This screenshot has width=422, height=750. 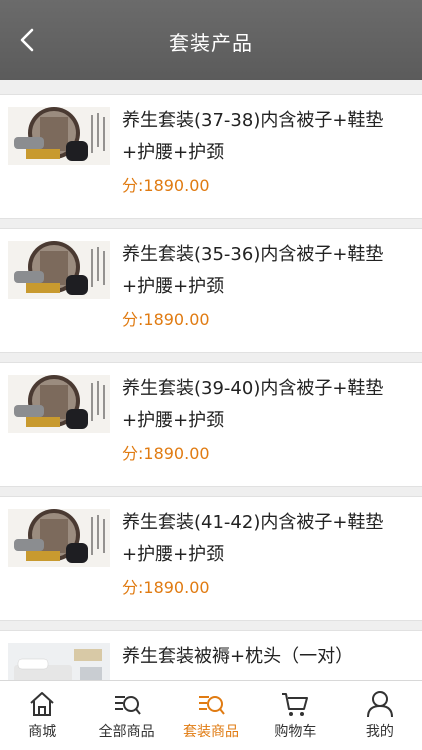 What do you see at coordinates (295, 732) in the screenshot?
I see `tab-label: 购物车` at bounding box center [295, 732].